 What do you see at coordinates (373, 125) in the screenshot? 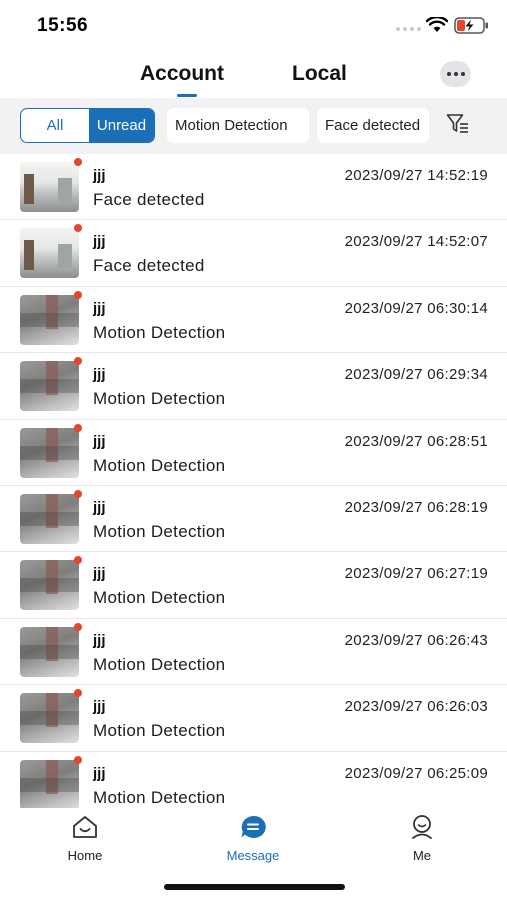
I see `filter-chip-face-detected: Face detected` at bounding box center [373, 125].